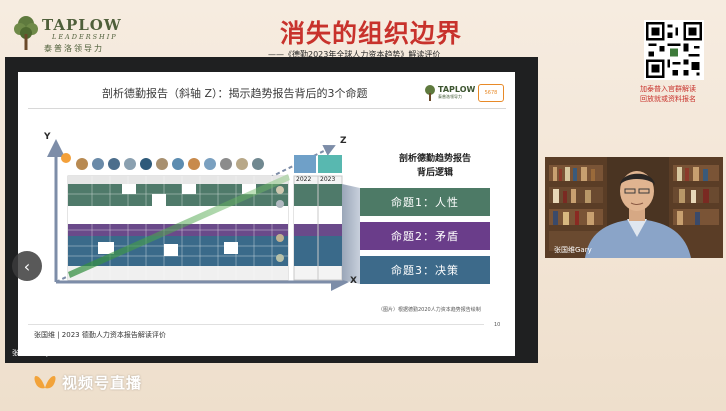 This screenshot has width=726, height=411. I want to click on logo-subtitle: LEADERSHIP, so click(85, 37).